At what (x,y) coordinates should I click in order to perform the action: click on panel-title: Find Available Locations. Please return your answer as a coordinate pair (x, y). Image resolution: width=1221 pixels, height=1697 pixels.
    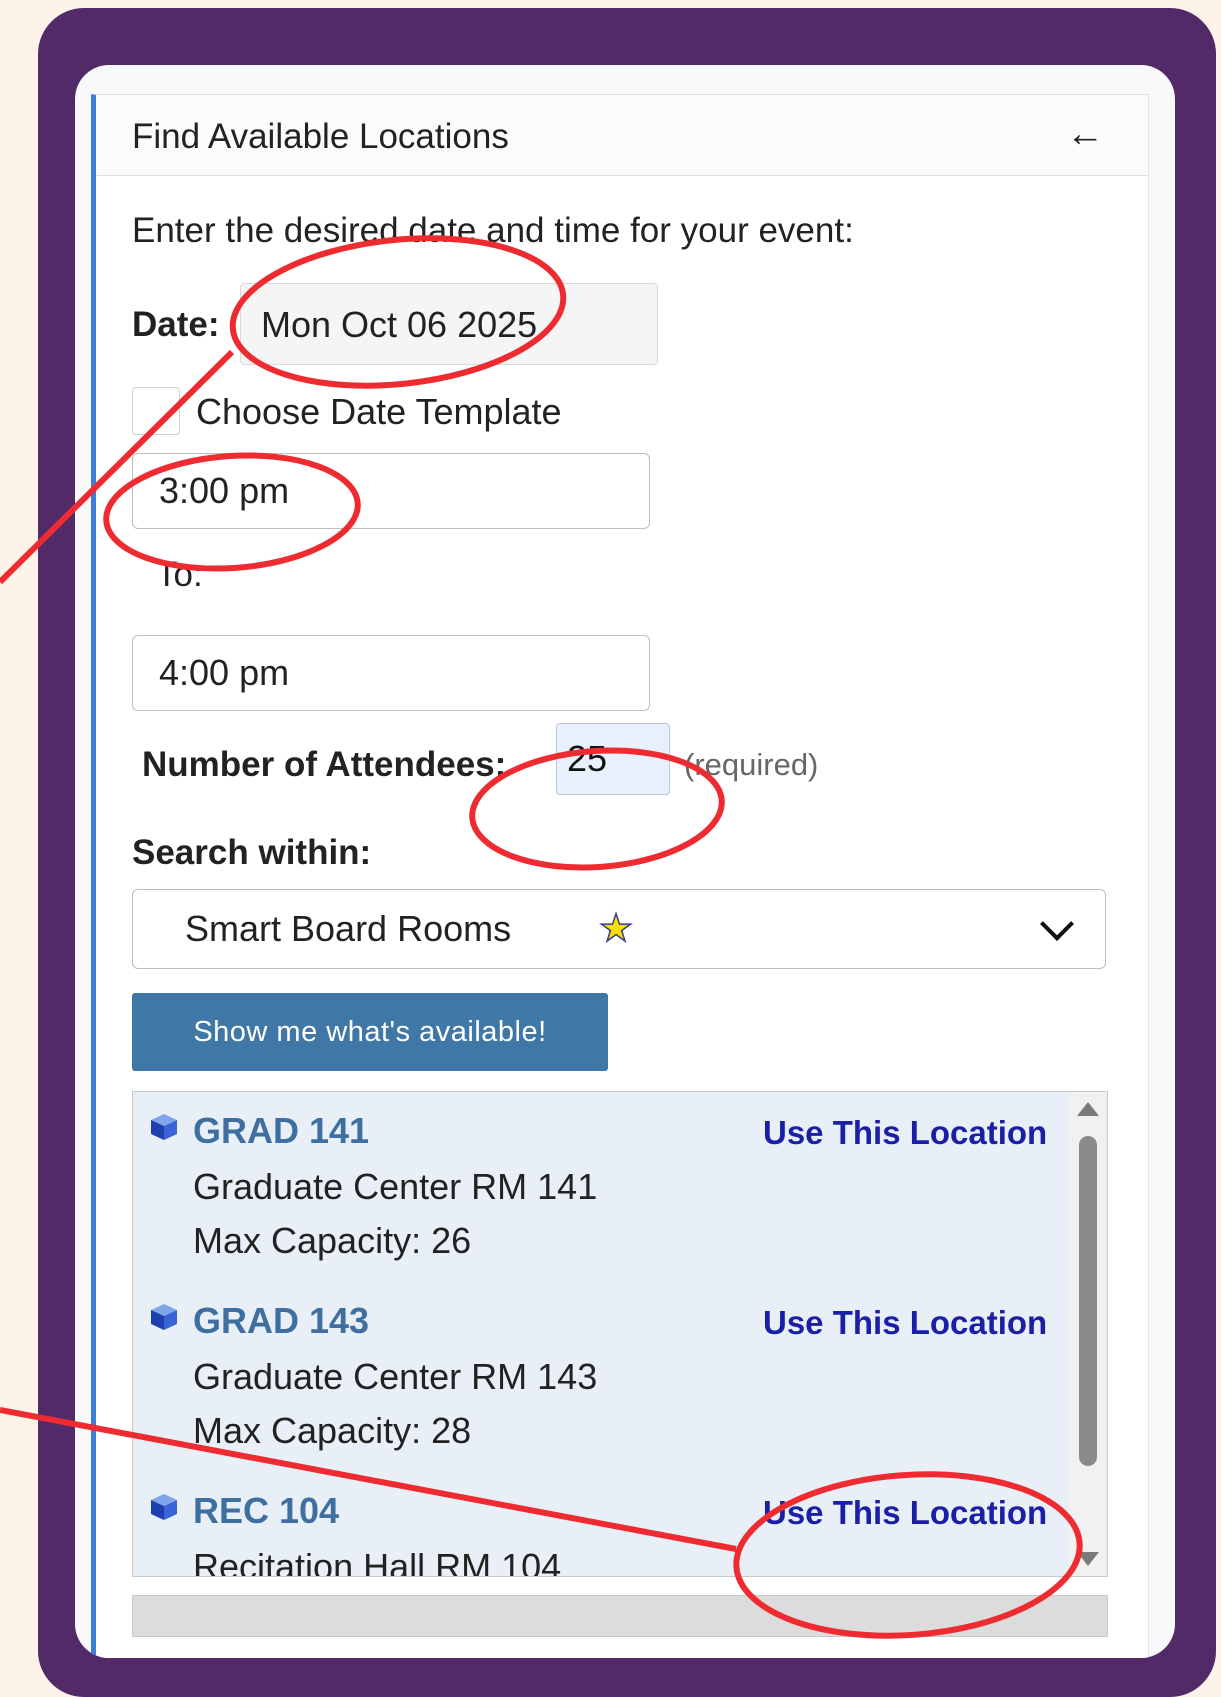
    Looking at the image, I should click on (320, 136).